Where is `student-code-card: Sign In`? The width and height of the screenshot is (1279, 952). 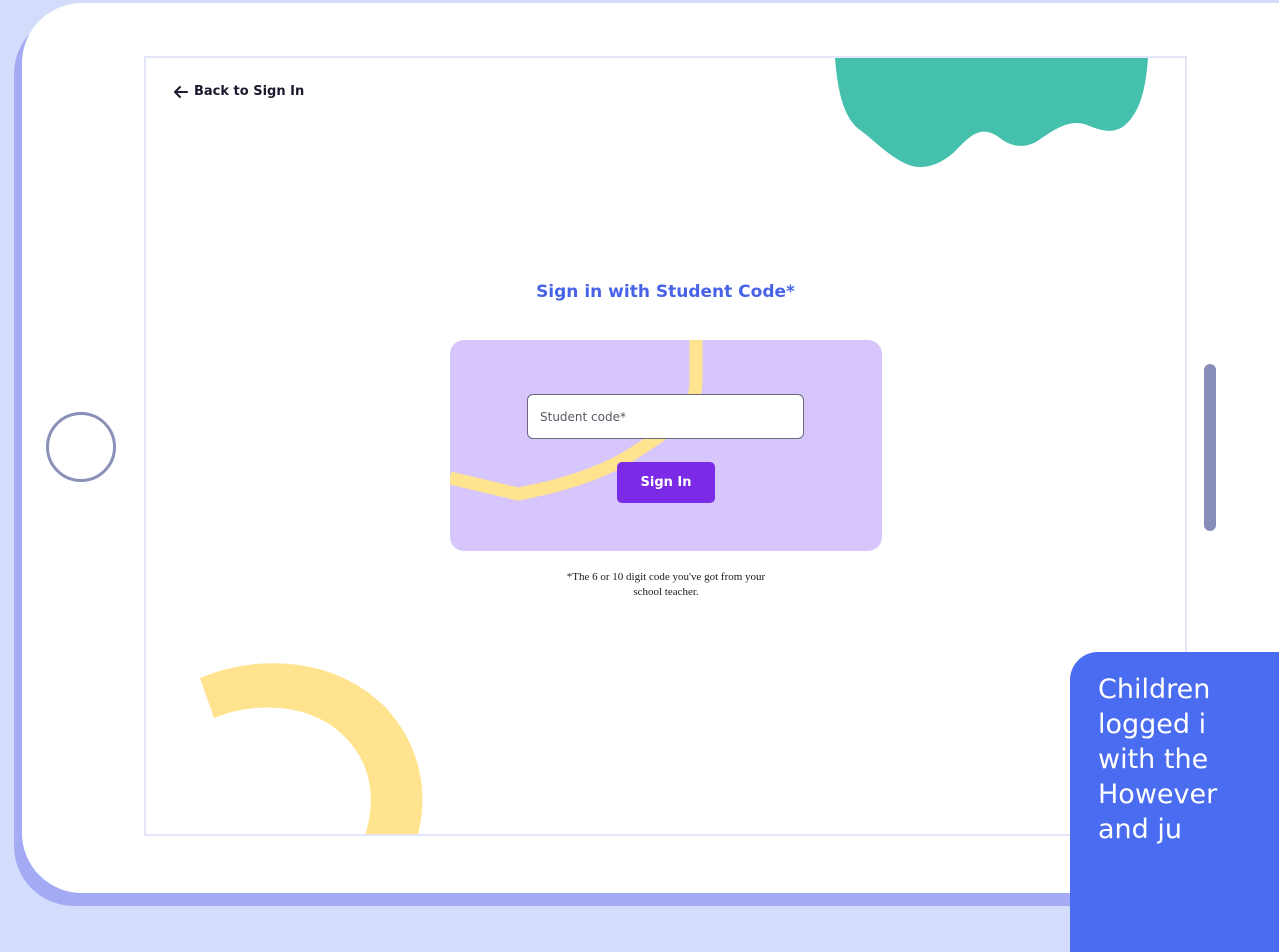
student-code-card: Sign In is located at coordinates (666, 445).